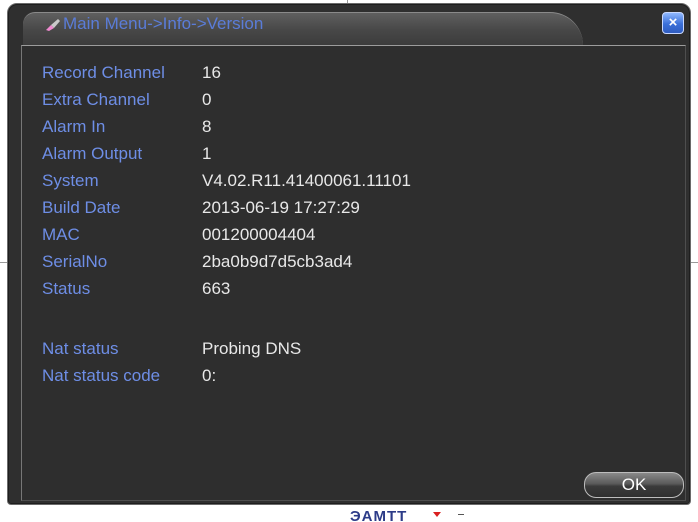 Image resolution: width=698 pixels, height=522 pixels. I want to click on dialog-title: Main Menu->Info->Version, so click(163, 23).